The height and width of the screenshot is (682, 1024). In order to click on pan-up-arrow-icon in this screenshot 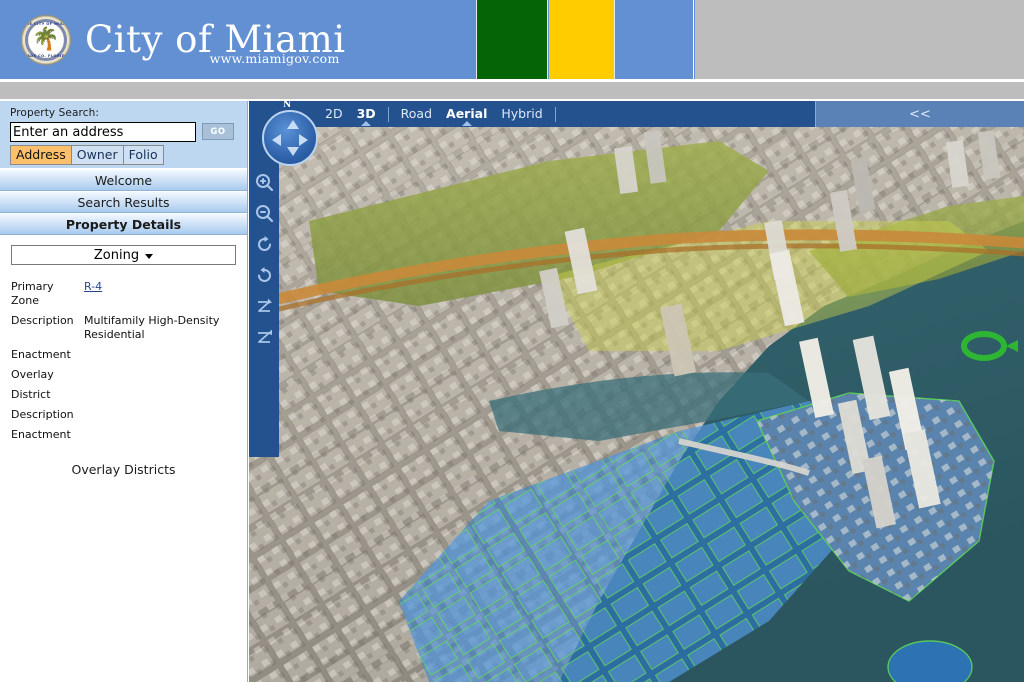, I will do `click(293, 124)`.